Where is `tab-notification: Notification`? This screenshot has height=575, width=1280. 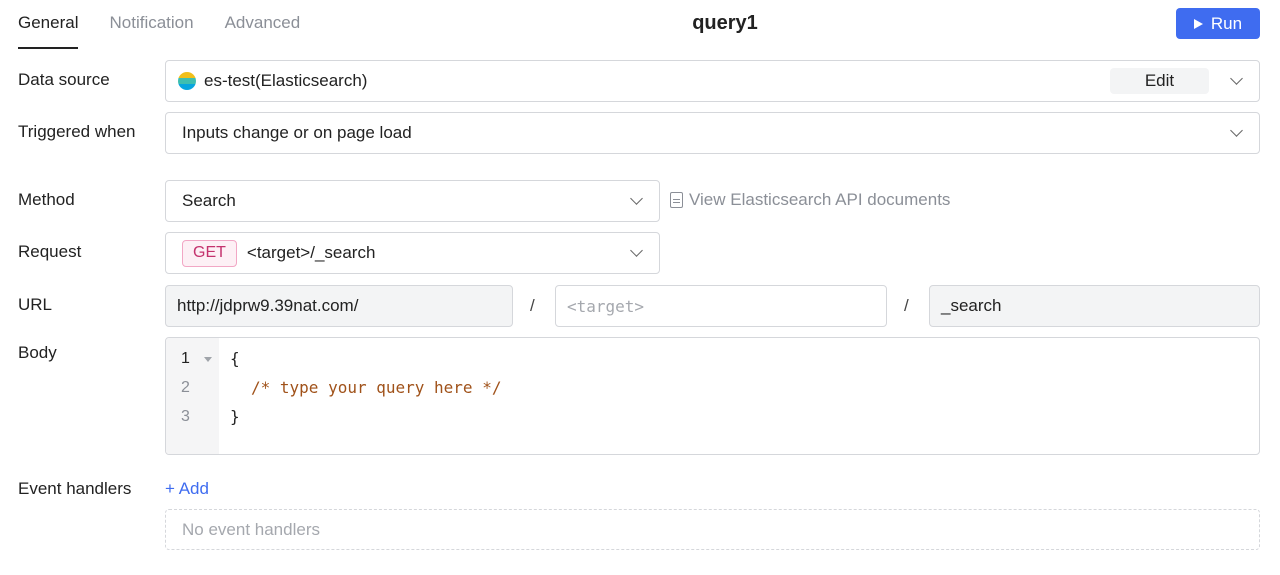 tab-notification: Notification is located at coordinates (151, 24).